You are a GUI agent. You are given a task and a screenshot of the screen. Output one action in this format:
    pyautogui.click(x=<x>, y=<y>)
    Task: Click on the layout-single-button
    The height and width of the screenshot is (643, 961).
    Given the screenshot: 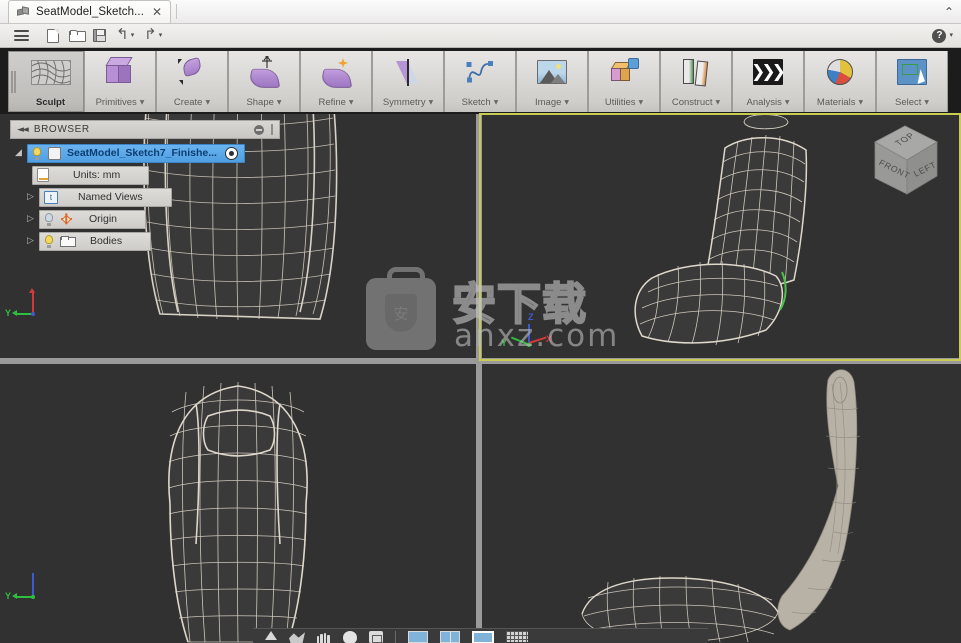 What is the action you would take?
    pyautogui.click(x=418, y=637)
    